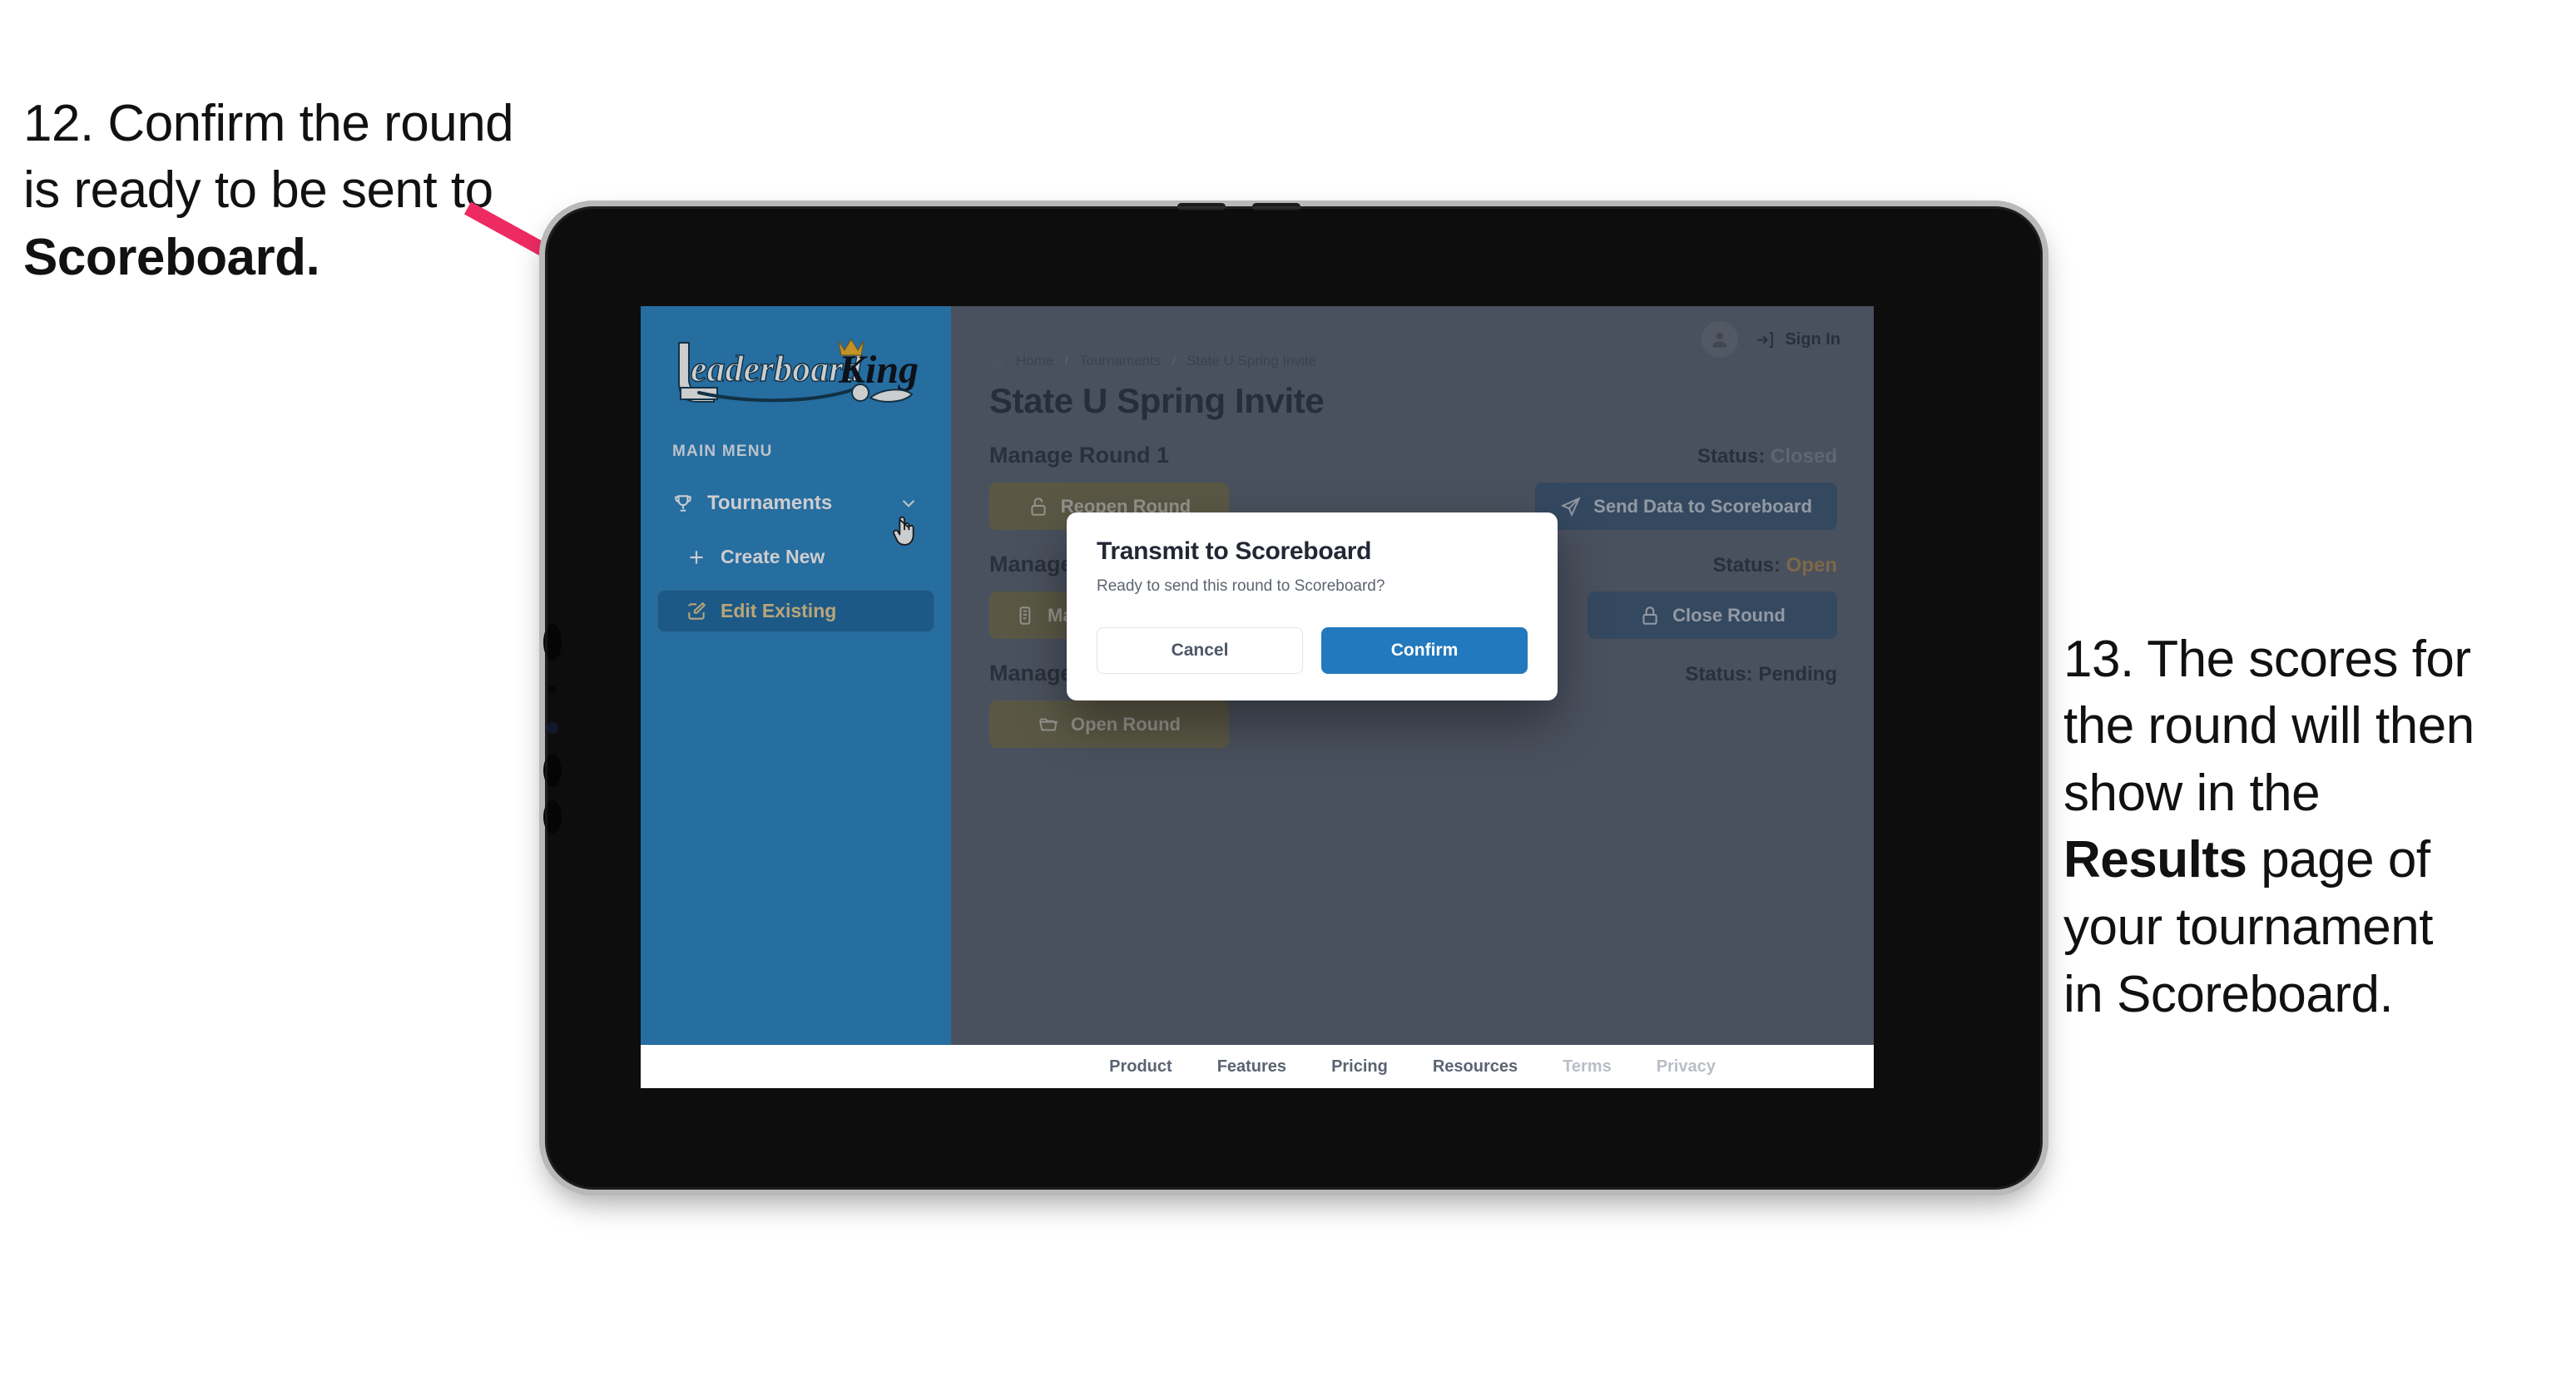 The image size is (2576, 1386). I want to click on device-camera-icon, so click(553, 728).